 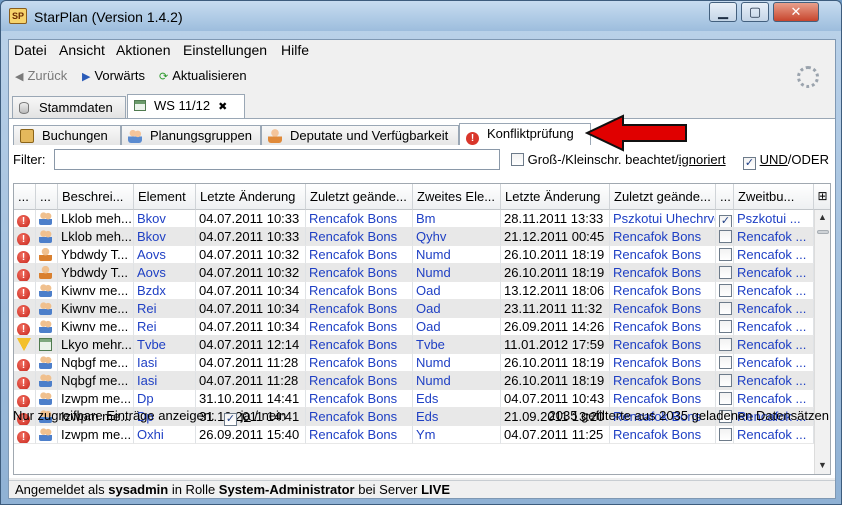 I want to click on refresh-button: ⟳ Aktualisieren, so click(x=203, y=75).